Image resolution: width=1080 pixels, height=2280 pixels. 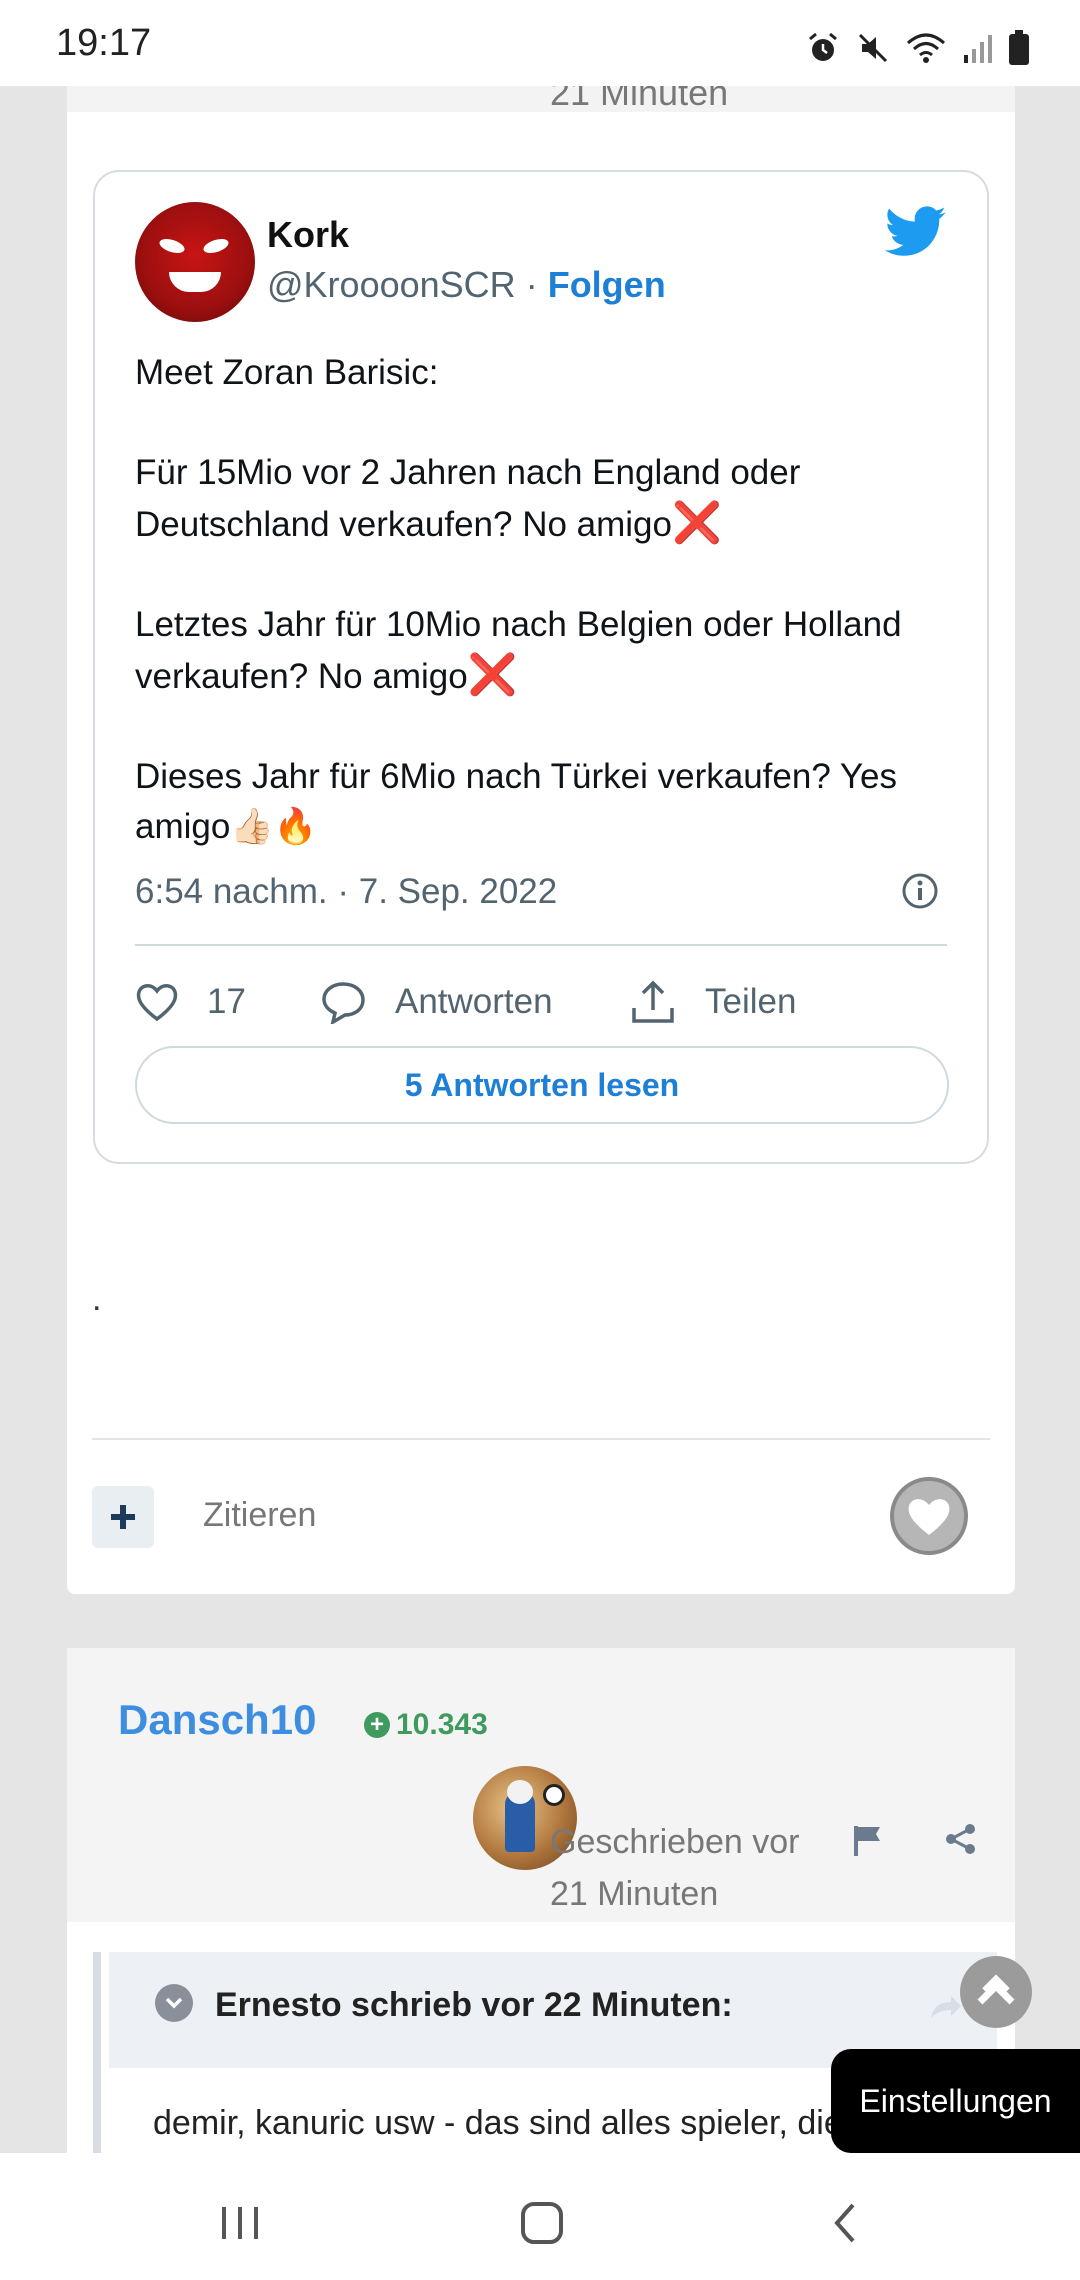 What do you see at coordinates (541, 99) in the screenshot?
I see `previous-post-timestamp: 21 Minuten` at bounding box center [541, 99].